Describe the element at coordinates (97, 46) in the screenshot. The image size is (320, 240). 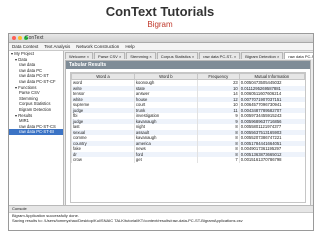
I see `menu-item: Network Construction` at that location.